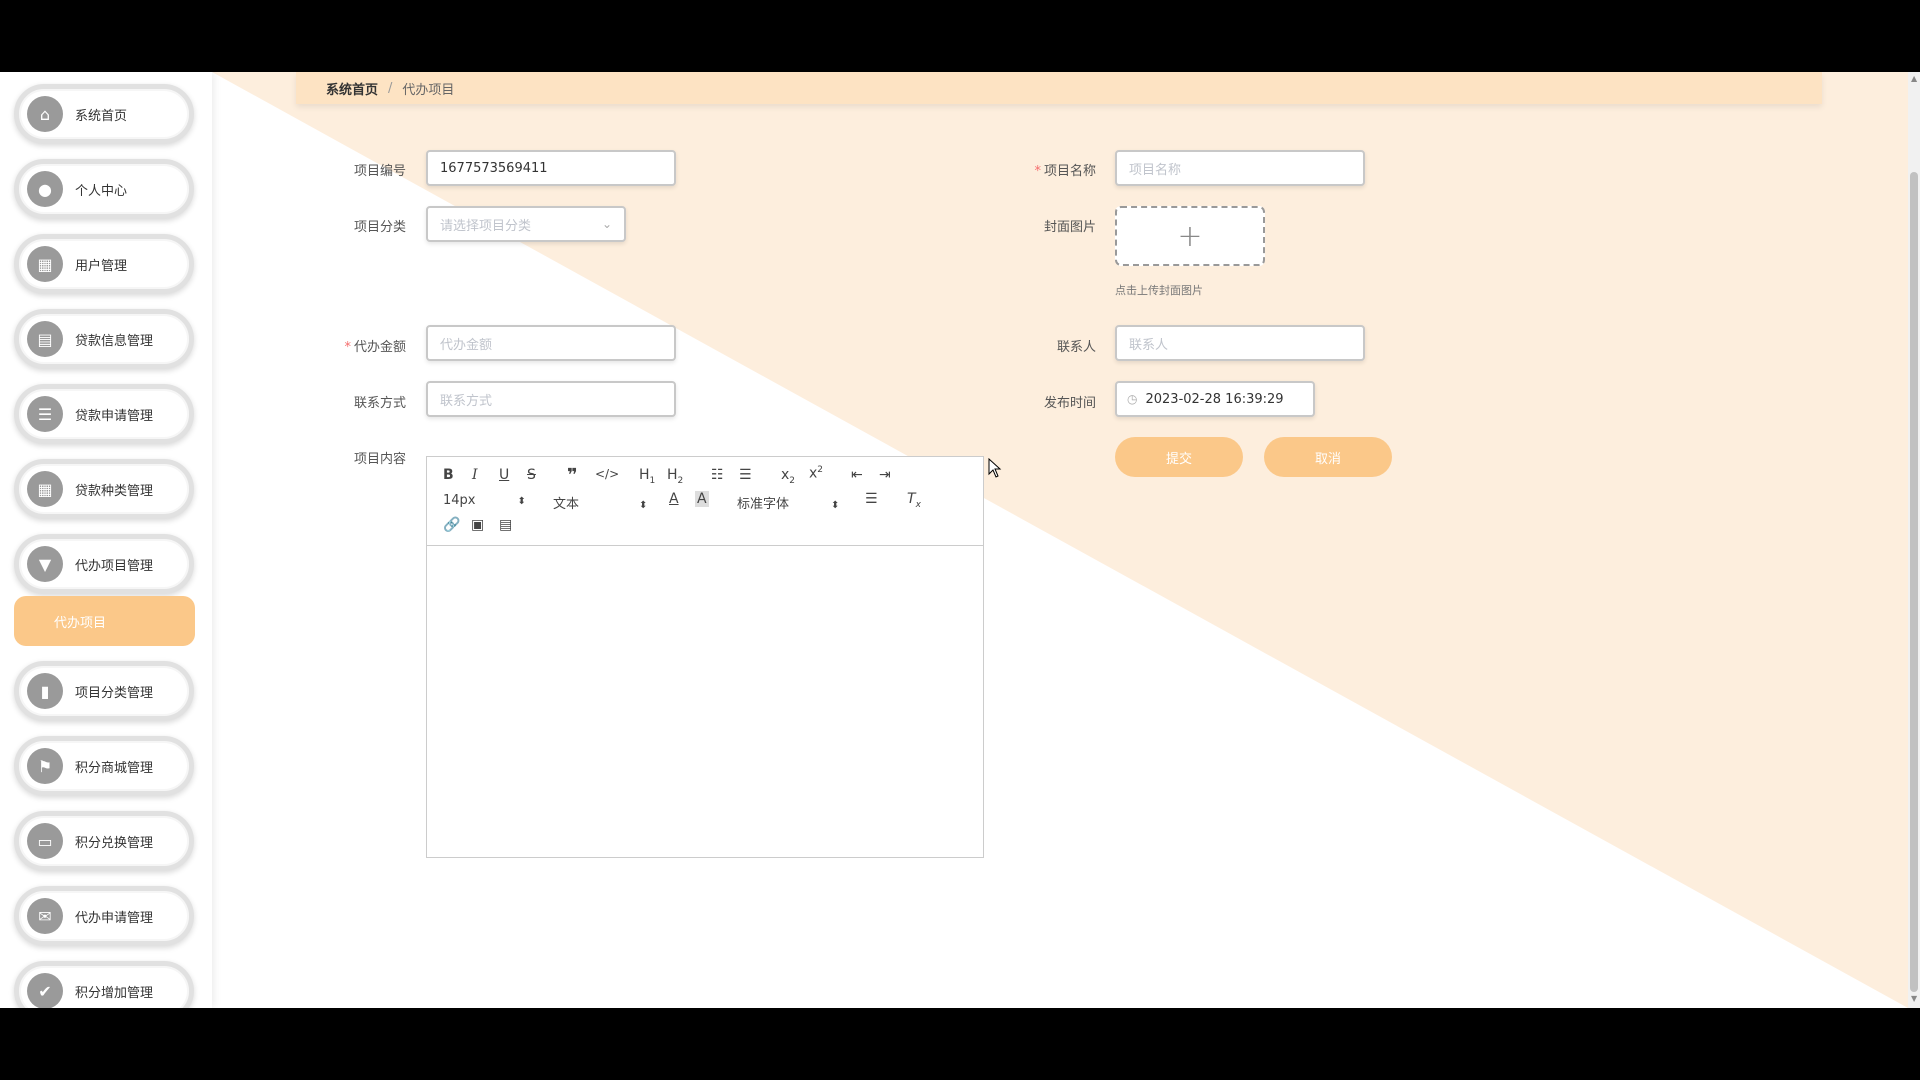  I want to click on underline-icon: U, so click(504, 475).